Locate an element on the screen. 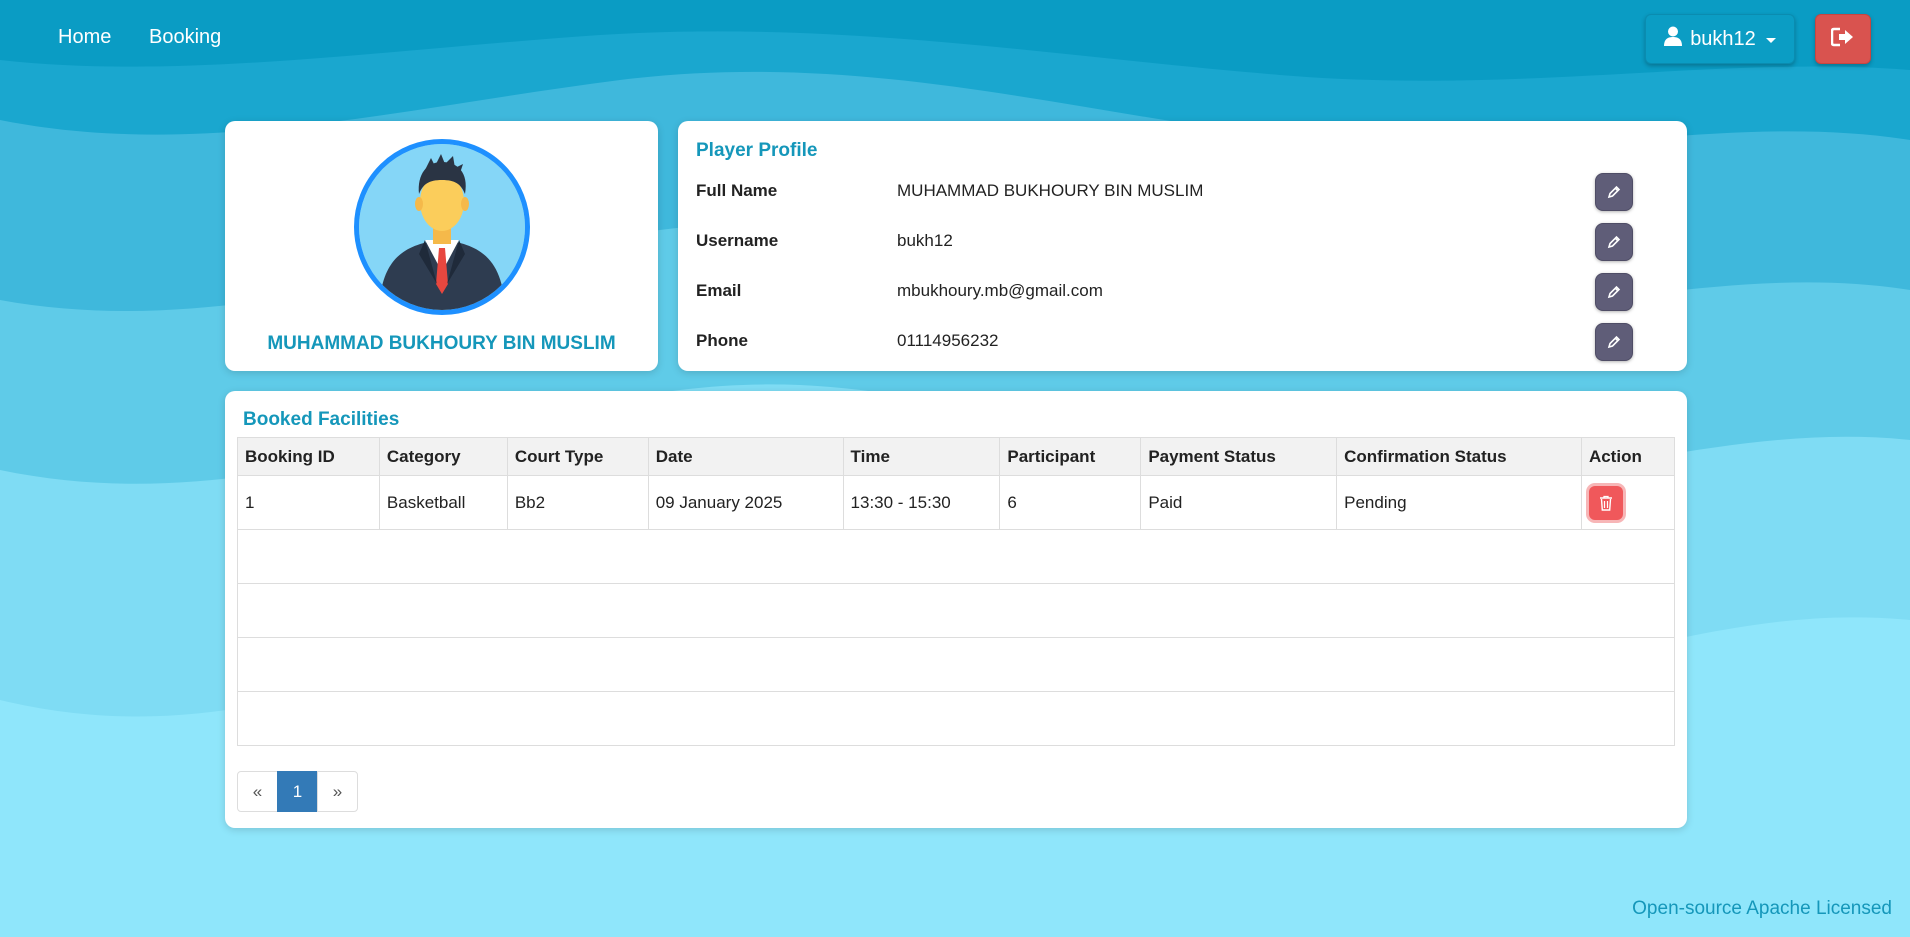 The height and width of the screenshot is (937, 1910). column-header: Date is located at coordinates (745, 456).